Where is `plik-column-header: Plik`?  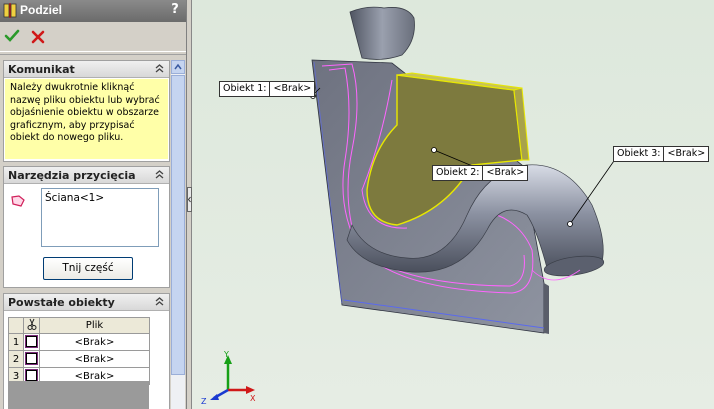
plik-column-header: Plik is located at coordinates (94, 325).